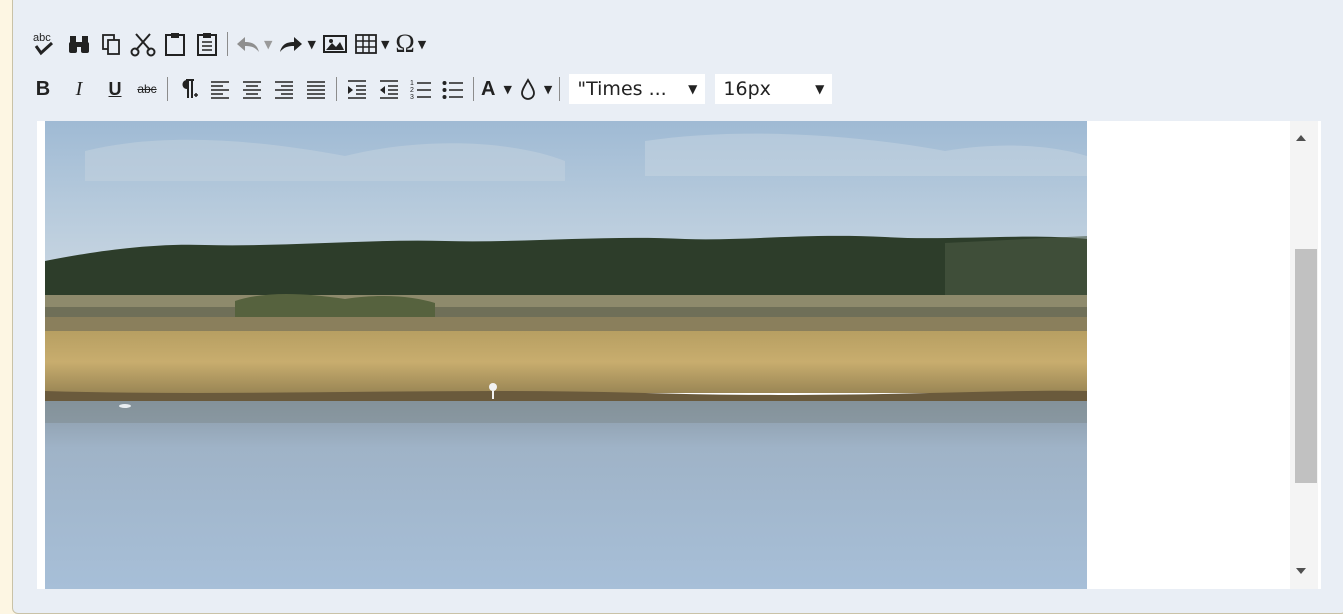 This screenshot has width=1343, height=614. I want to click on background-color-button: ▼, so click(535, 89).